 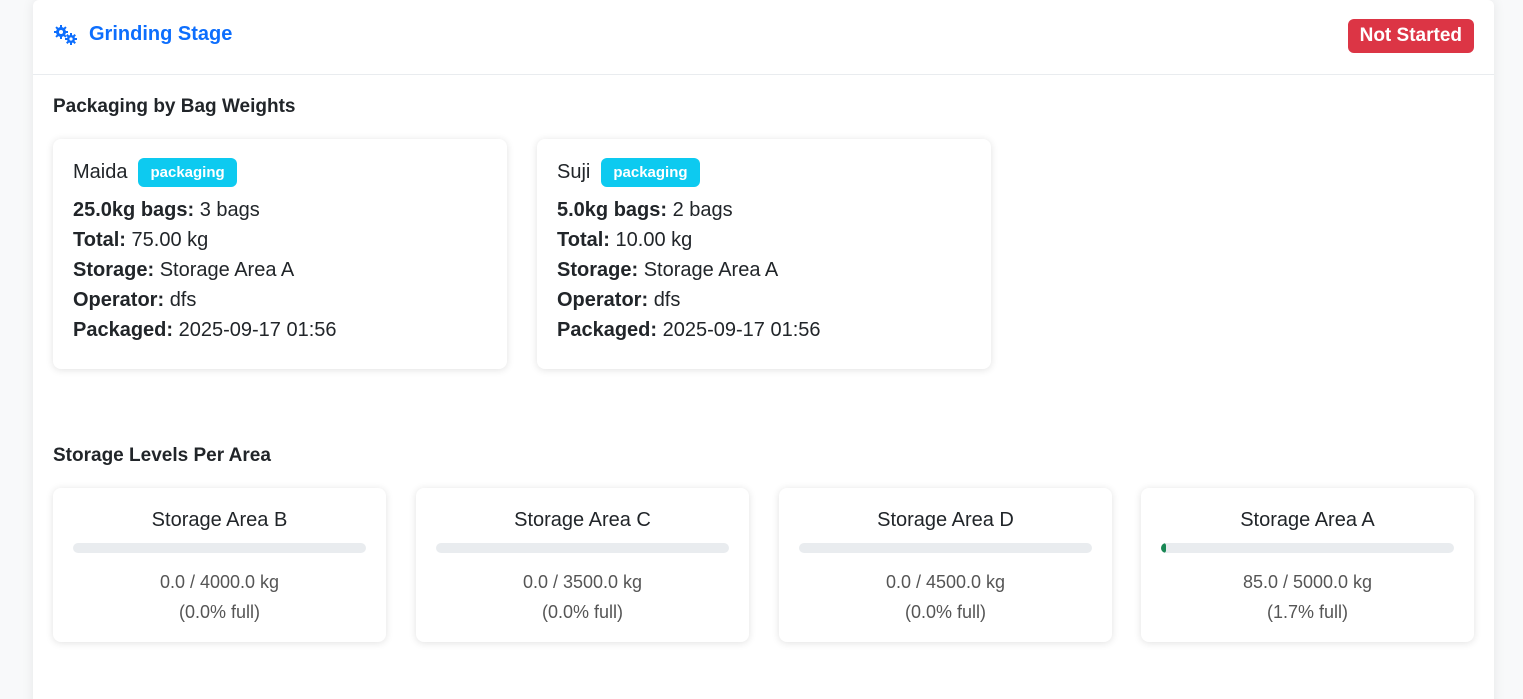 I want to click on storage-area-name: Storage Area C, so click(x=582, y=520).